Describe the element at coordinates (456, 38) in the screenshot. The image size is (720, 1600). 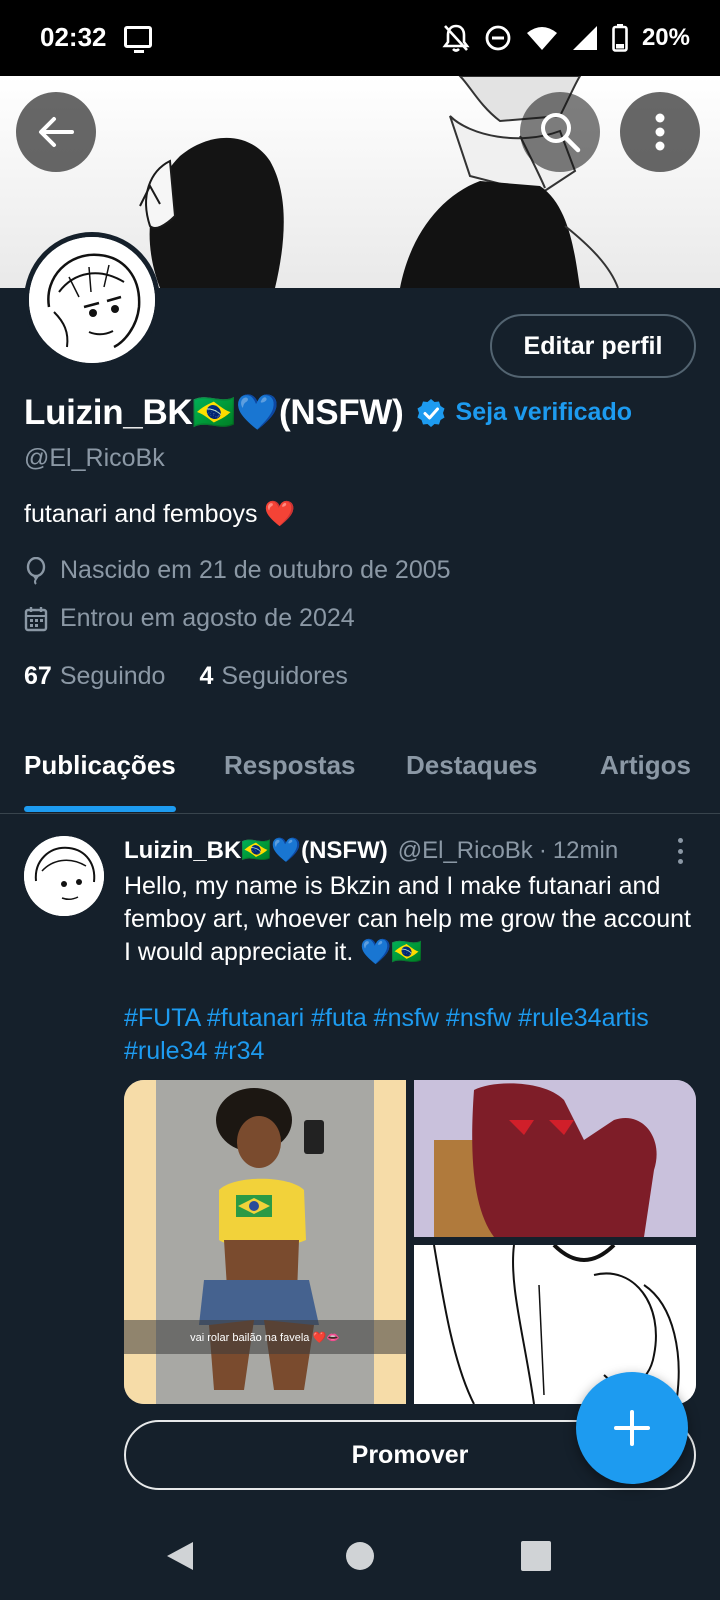
I see `notifications-off-icon` at that location.